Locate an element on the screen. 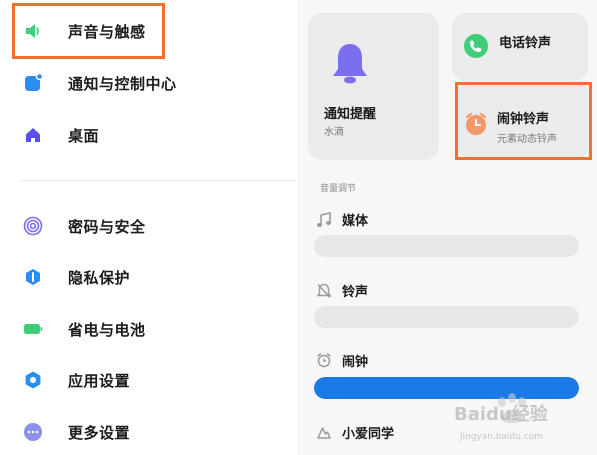 This screenshot has width=597, height=455. bell-muted-icon is located at coordinates (324, 291).